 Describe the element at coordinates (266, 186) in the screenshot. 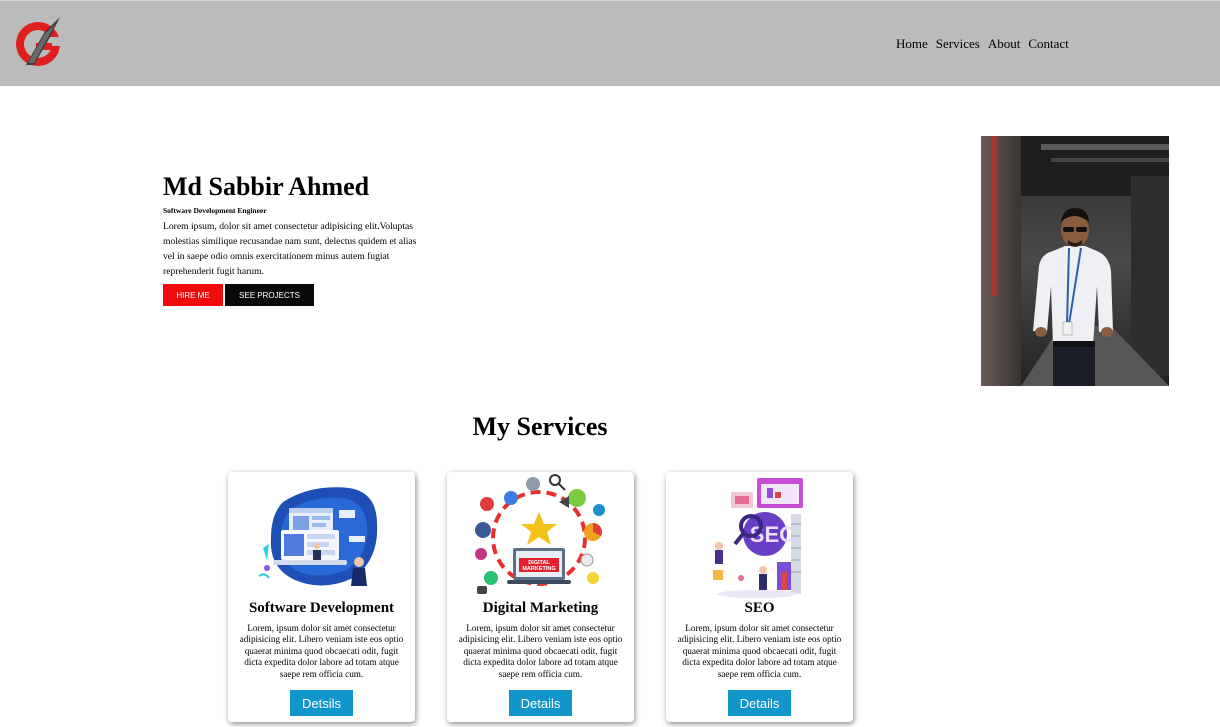

I see `hero-name: Md Sabbir Ahmed` at that location.